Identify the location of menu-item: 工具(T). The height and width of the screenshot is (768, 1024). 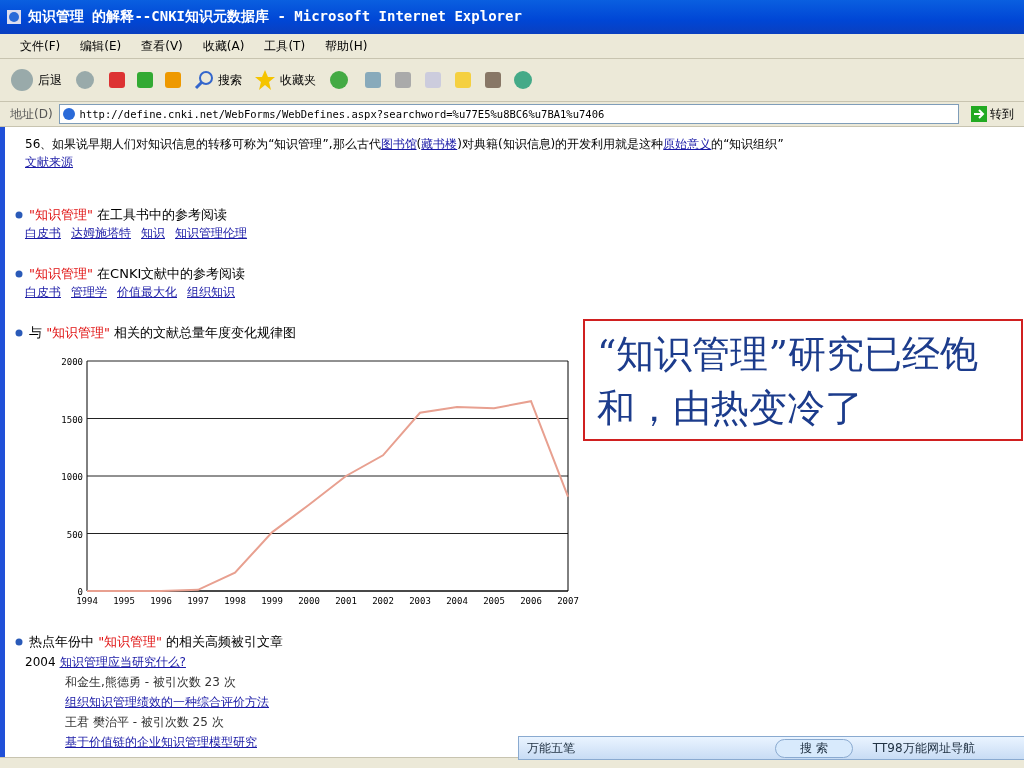
(285, 46).